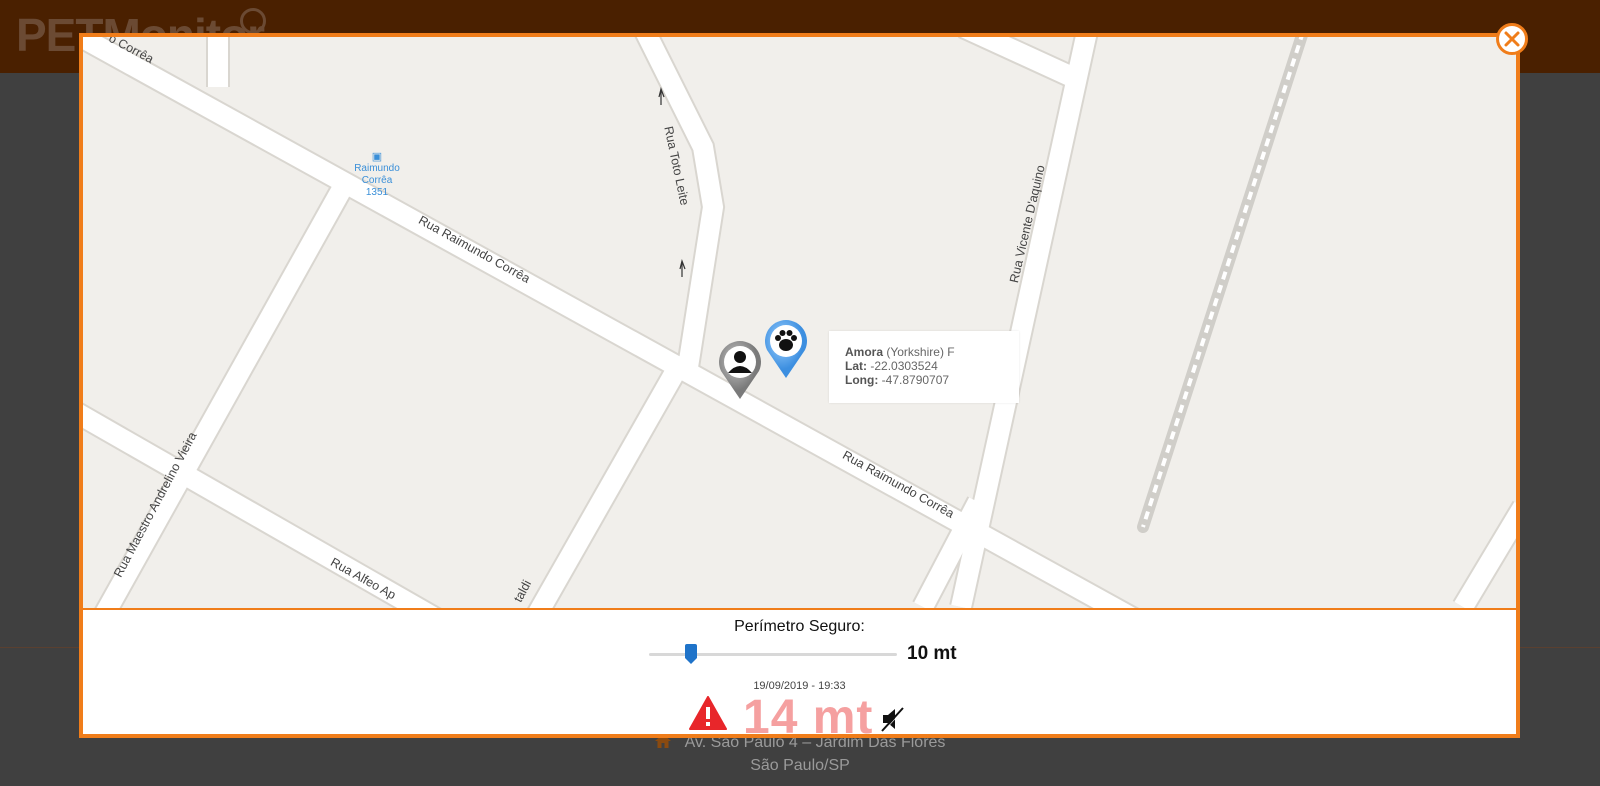  Describe the element at coordinates (915, 380) in the screenshot. I see `long-value: -47.8790707` at that location.